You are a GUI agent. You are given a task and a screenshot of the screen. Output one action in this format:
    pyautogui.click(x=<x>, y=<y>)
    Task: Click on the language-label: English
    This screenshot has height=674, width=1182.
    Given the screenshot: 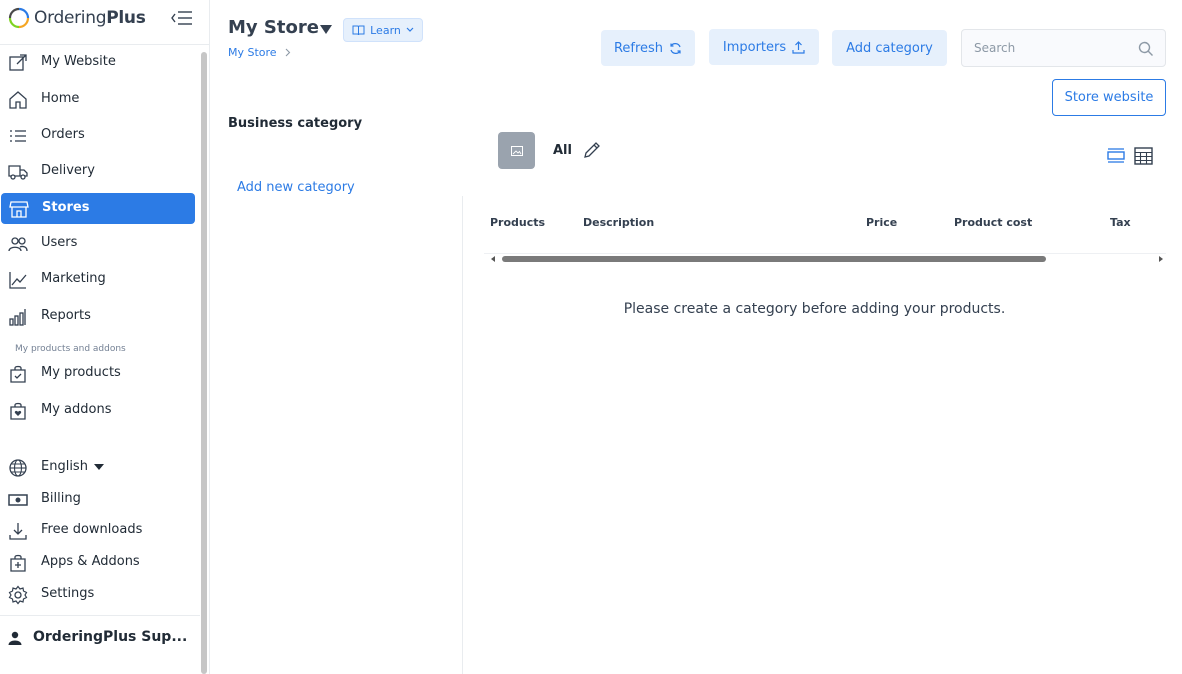 What is the action you would take?
    pyautogui.click(x=72, y=466)
    